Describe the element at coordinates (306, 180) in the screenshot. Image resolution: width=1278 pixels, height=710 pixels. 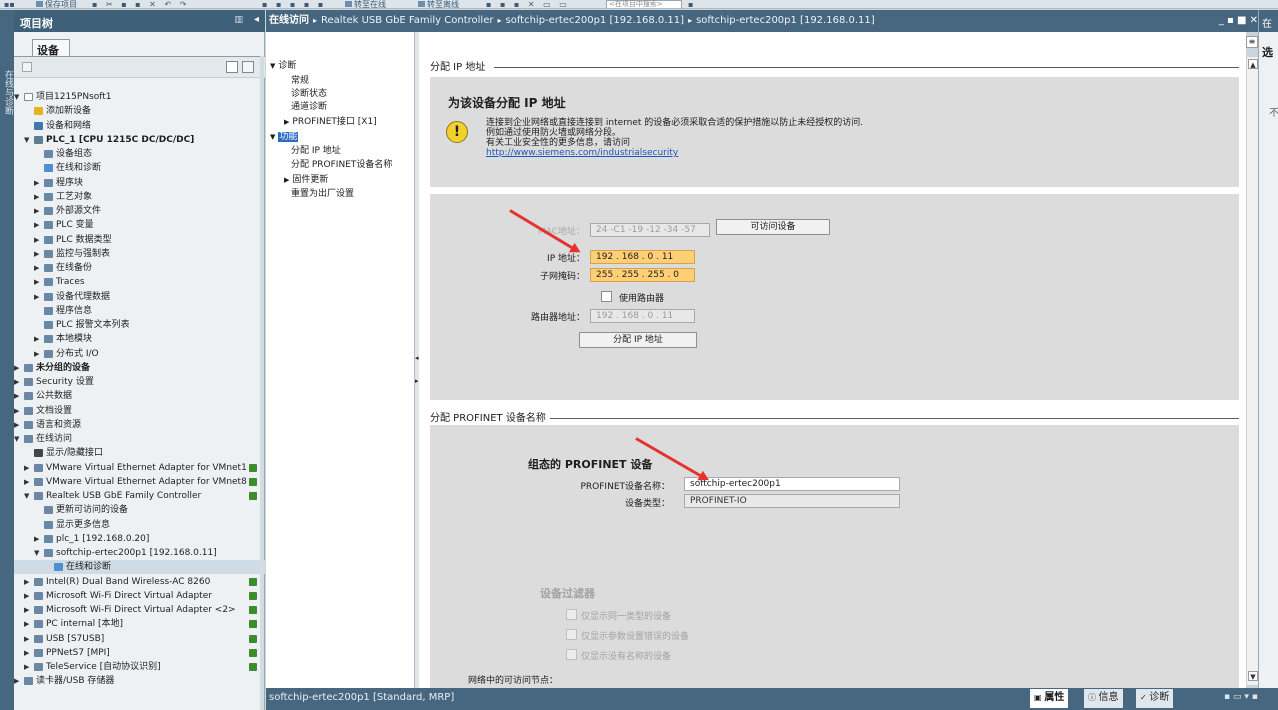
I see `nav-item: ▶ 固件更新` at that location.